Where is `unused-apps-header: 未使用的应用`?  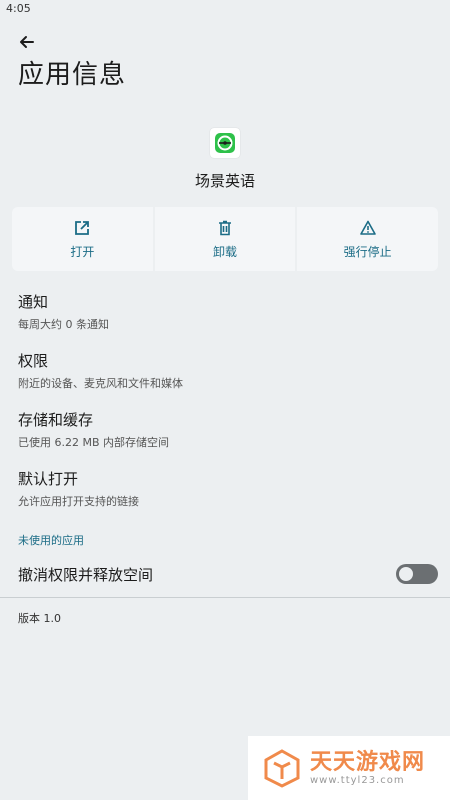 unused-apps-header: 未使用的应用 is located at coordinates (51, 540).